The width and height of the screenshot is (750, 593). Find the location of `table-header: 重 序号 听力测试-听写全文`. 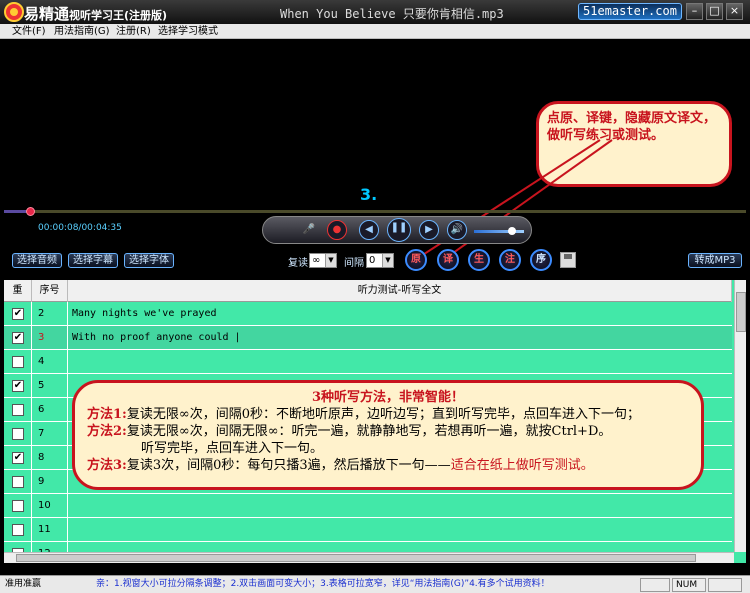

table-header: 重 序号 听力测试-听写全文 is located at coordinates (368, 291).